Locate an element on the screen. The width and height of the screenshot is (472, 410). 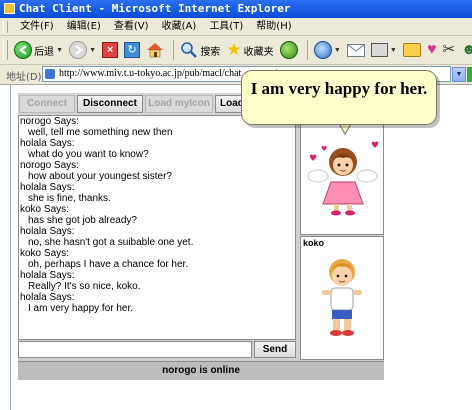
media-icon is located at coordinates (288, 50).